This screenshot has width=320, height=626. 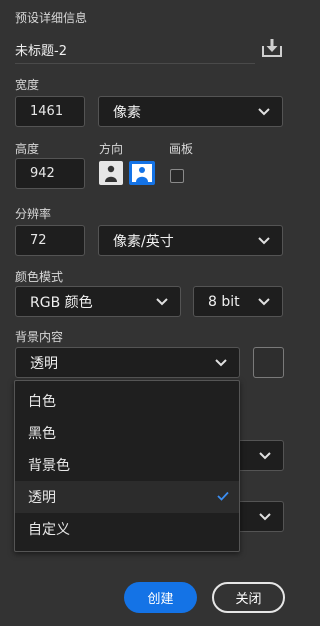 What do you see at coordinates (127, 401) in the screenshot?
I see `dropdown-item-white: 白色` at bounding box center [127, 401].